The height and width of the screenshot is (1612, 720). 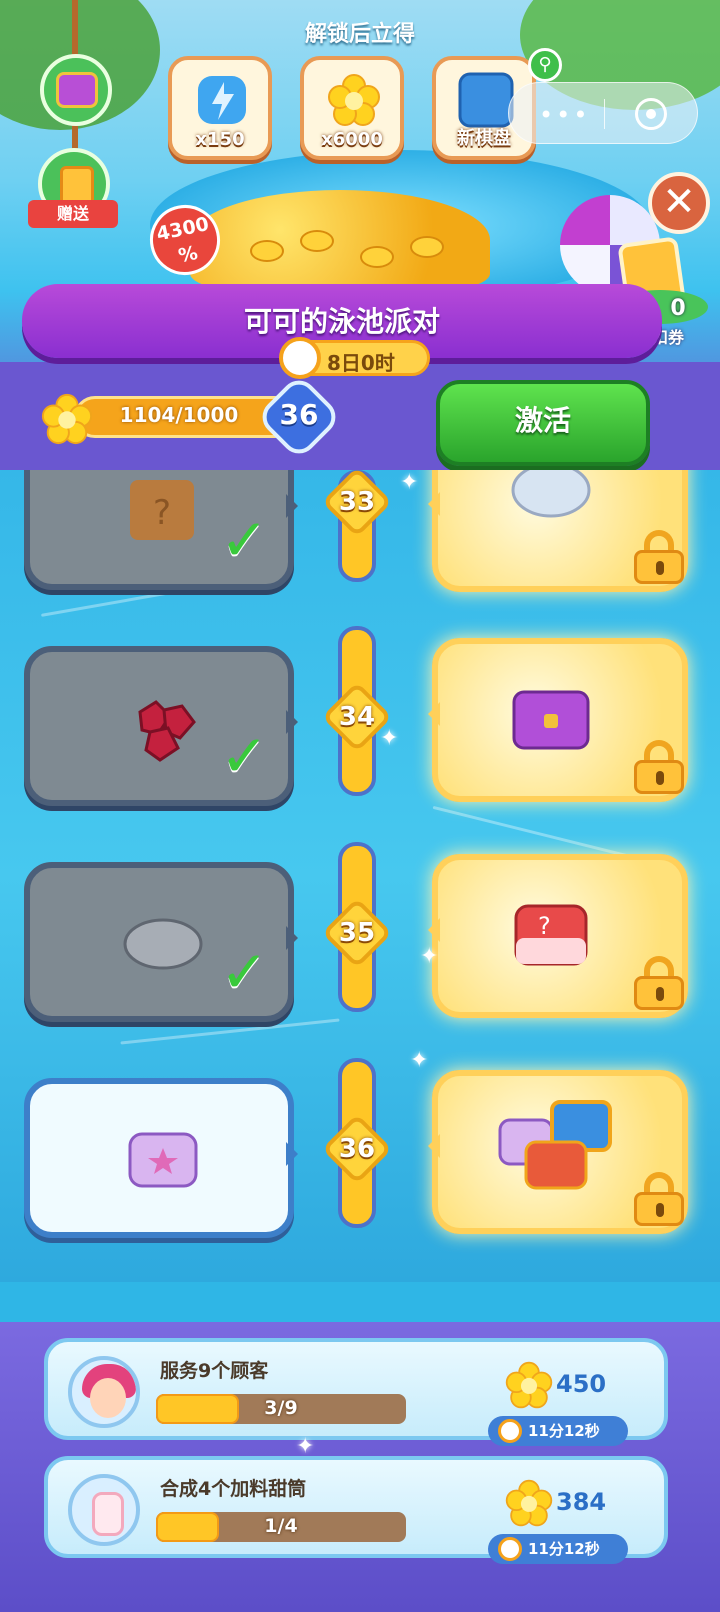 What do you see at coordinates (678, 308) in the screenshot?
I see `coupon-count: 0` at bounding box center [678, 308].